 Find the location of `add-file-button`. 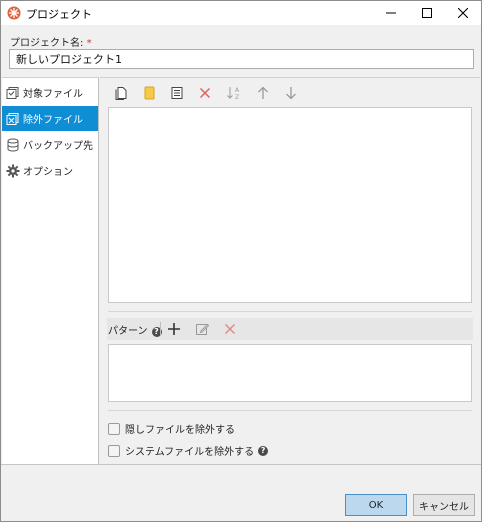

add-file-button is located at coordinates (121, 93).